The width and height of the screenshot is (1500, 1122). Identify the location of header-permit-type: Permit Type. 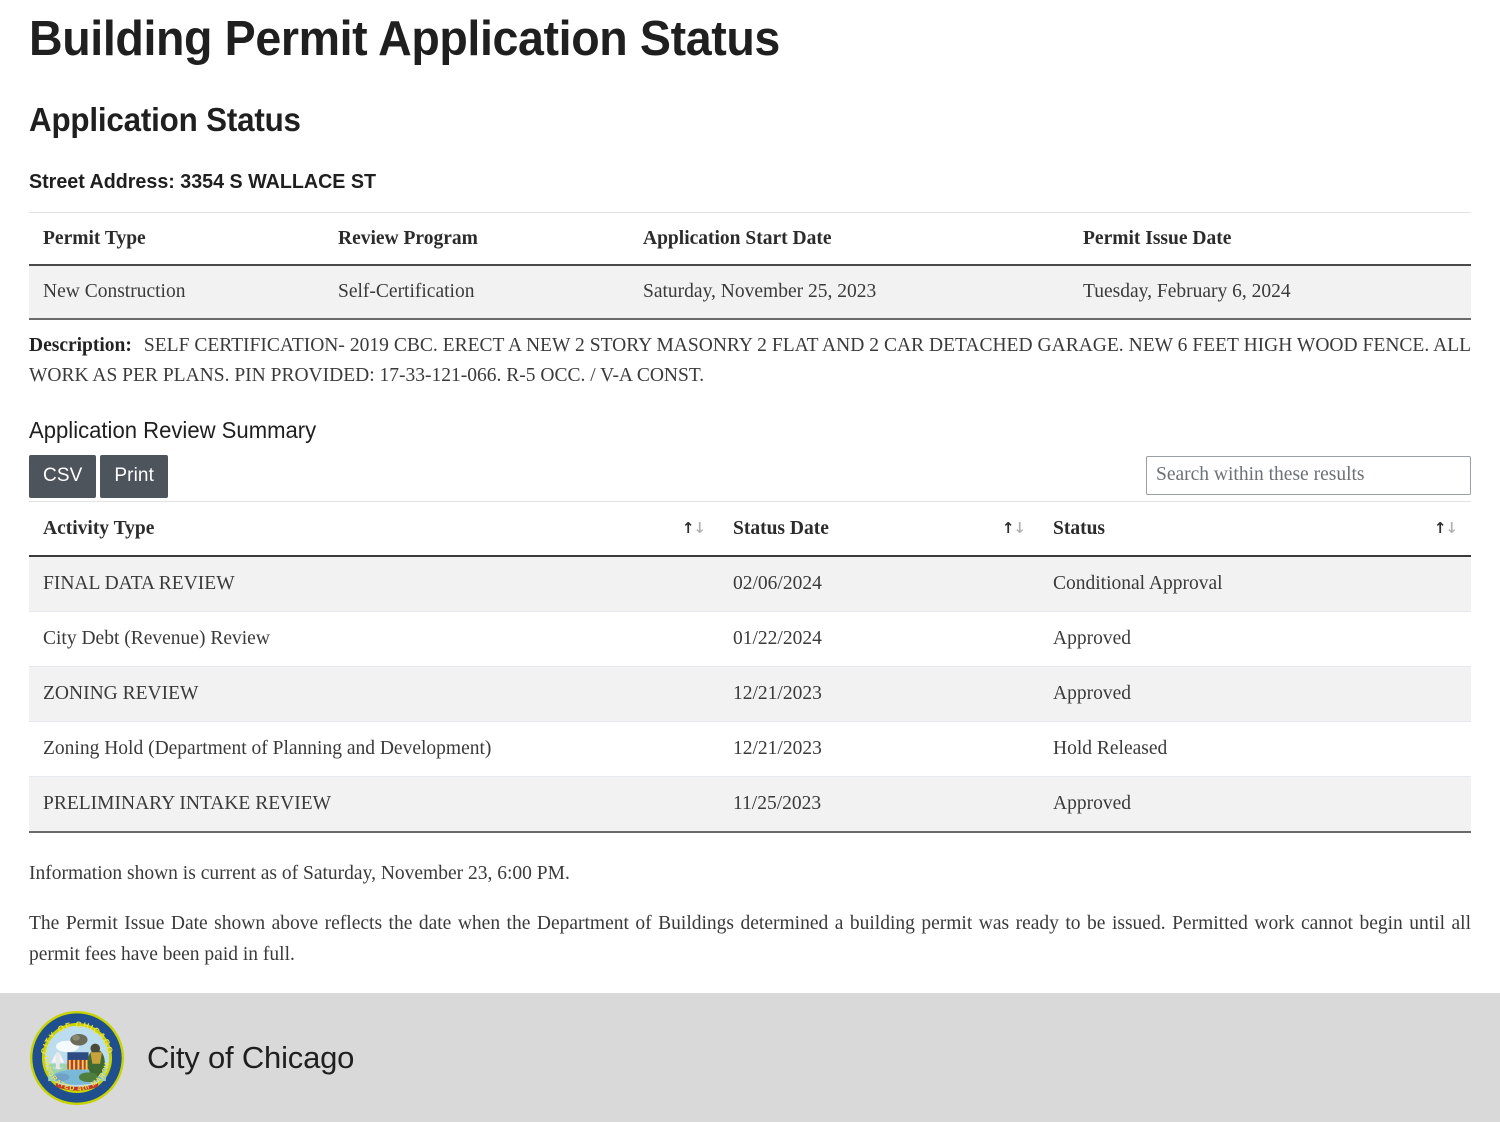
(176, 239).